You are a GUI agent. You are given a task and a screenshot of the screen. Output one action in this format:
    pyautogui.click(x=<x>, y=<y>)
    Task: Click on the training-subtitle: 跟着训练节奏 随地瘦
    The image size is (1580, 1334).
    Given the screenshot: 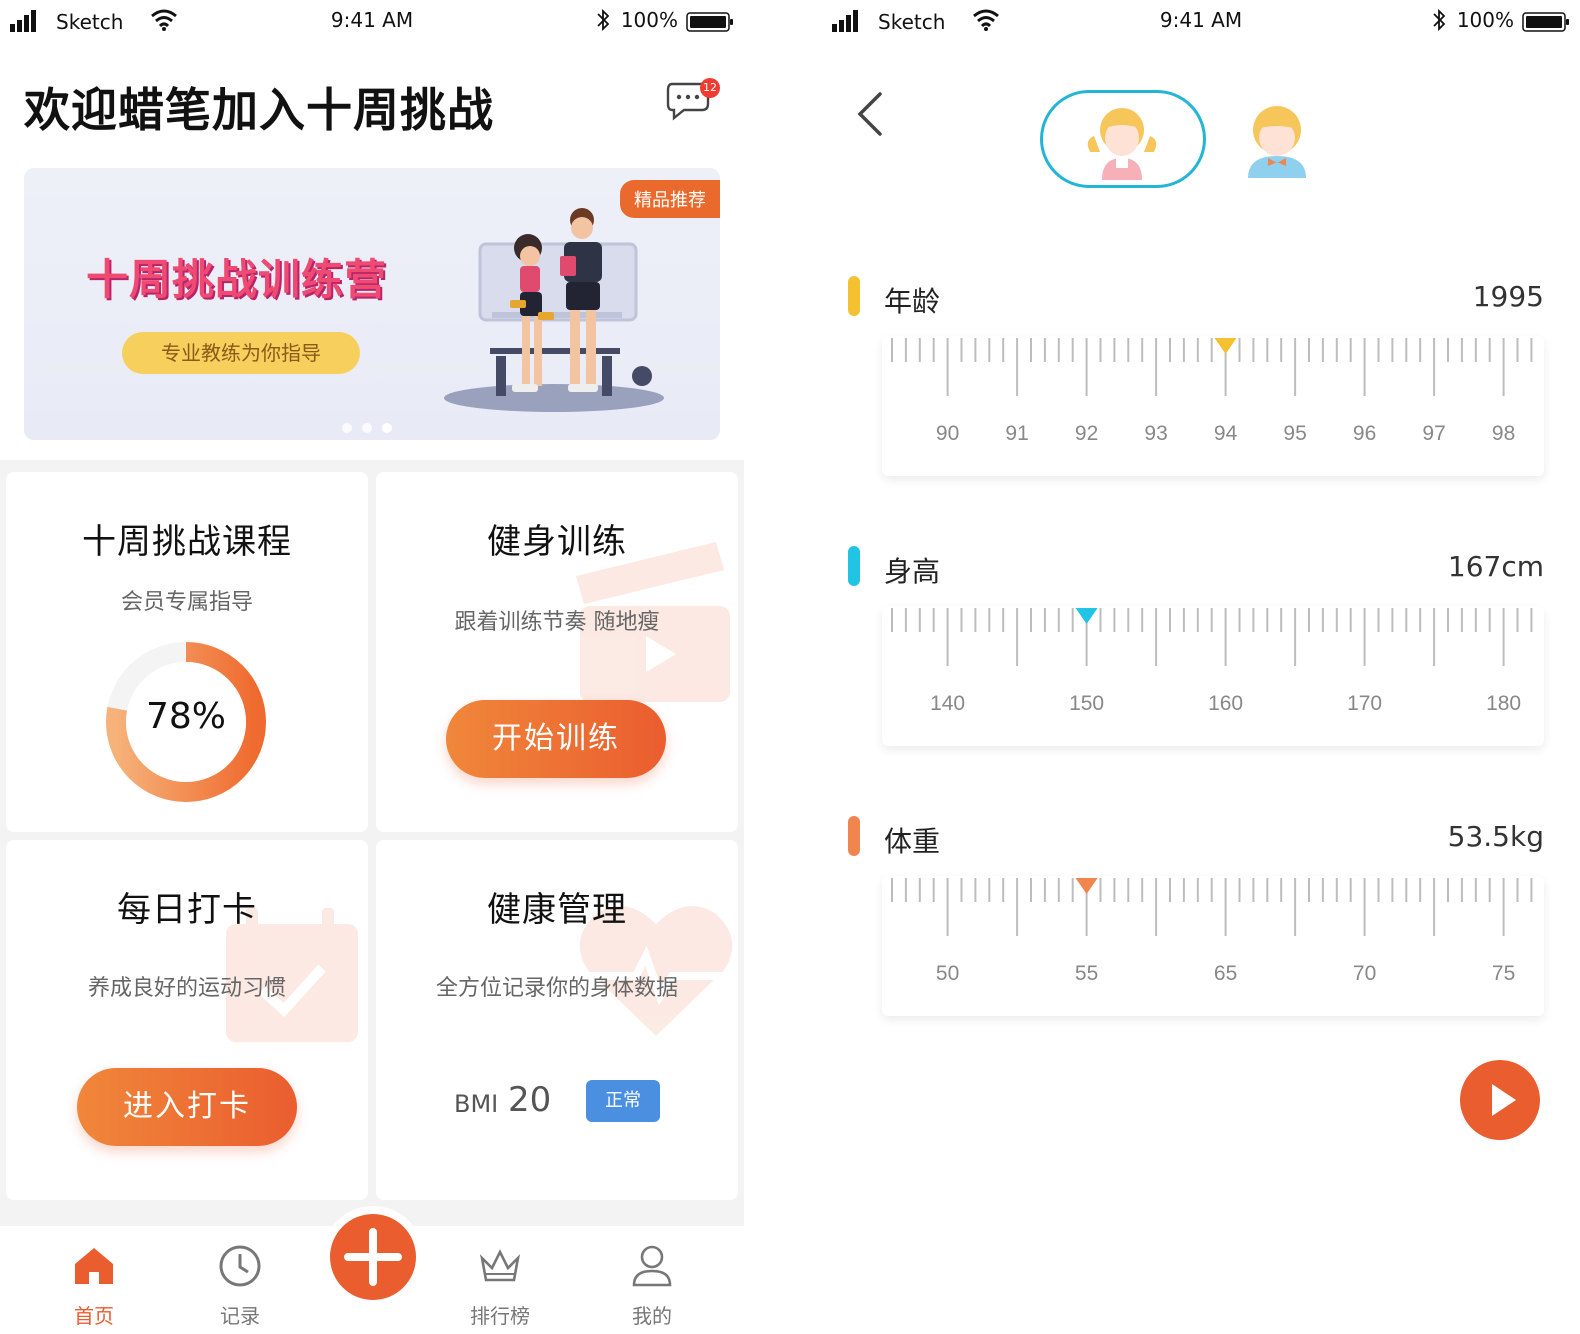 What is the action you would take?
    pyautogui.click(x=557, y=622)
    